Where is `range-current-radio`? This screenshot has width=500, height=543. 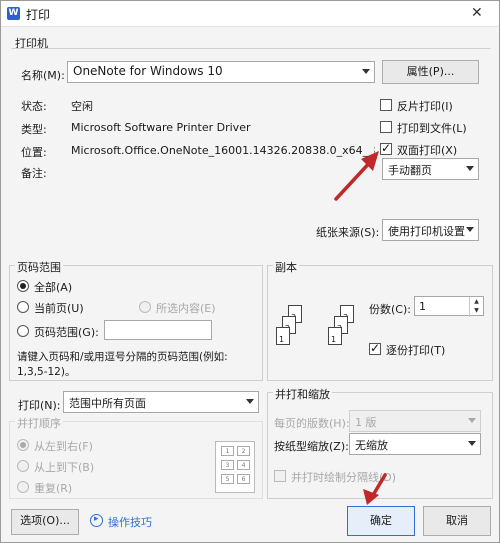
range-current-radio is located at coordinates (23, 307).